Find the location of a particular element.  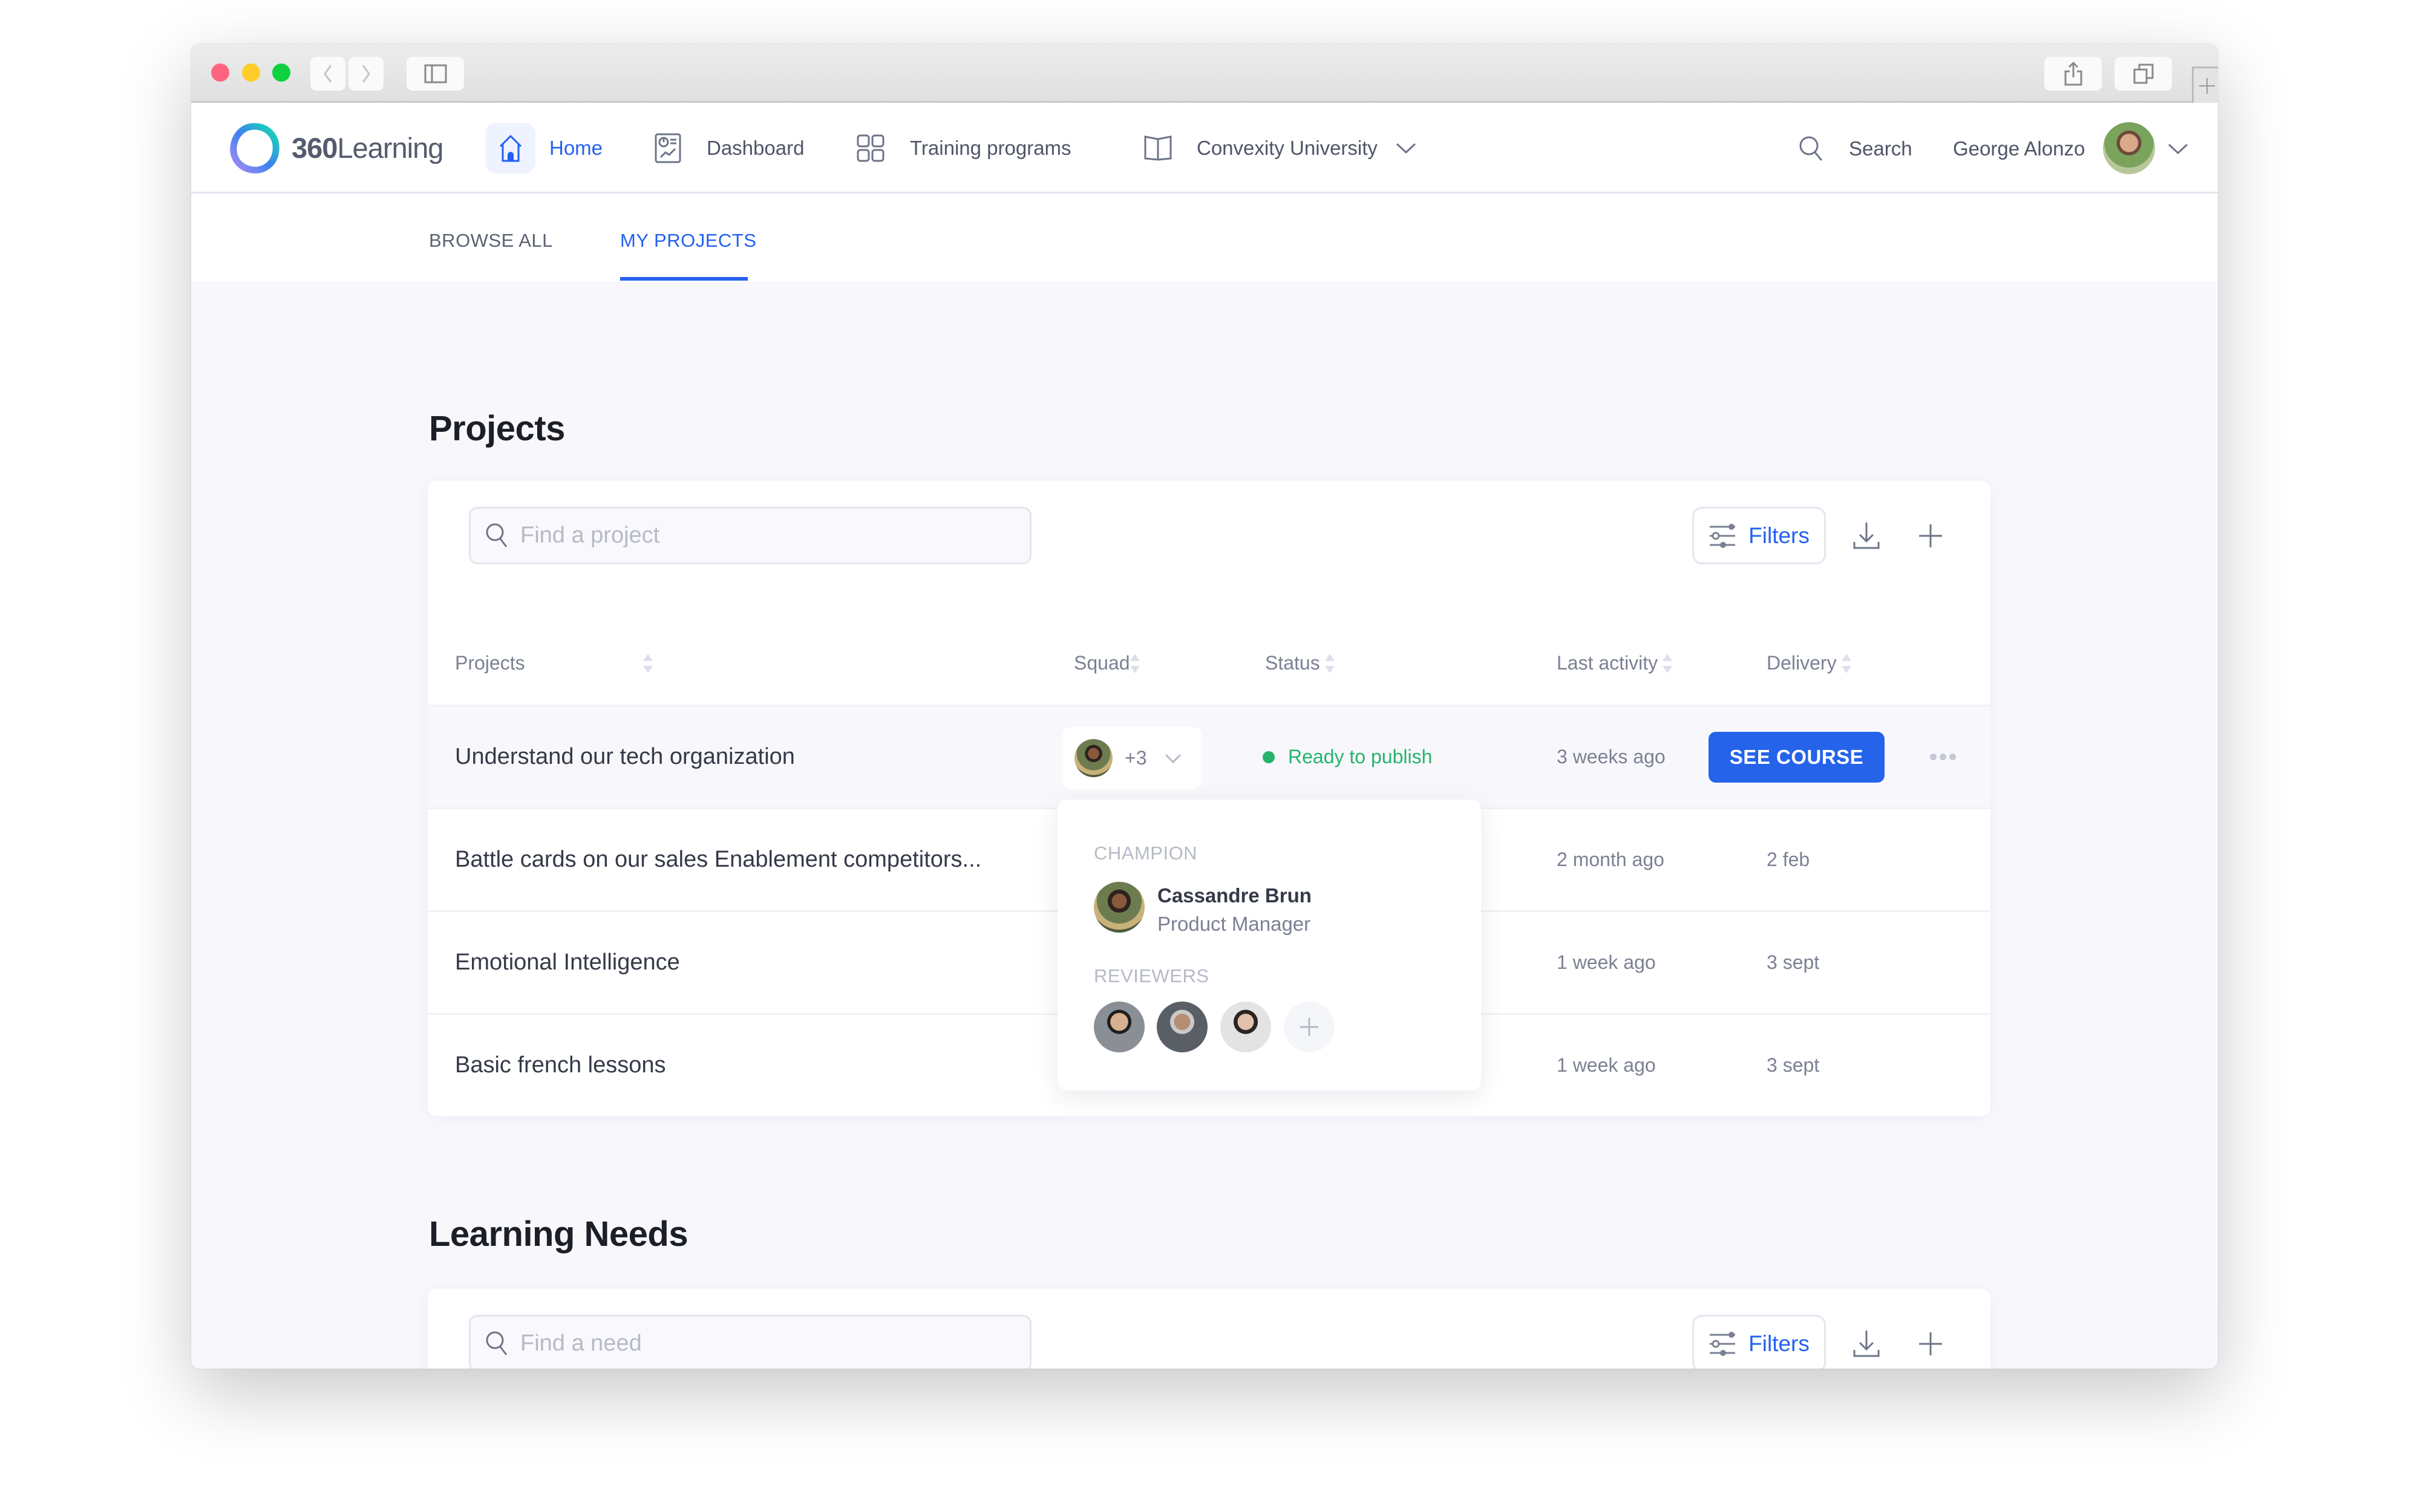

logo-icon is located at coordinates (254, 148).